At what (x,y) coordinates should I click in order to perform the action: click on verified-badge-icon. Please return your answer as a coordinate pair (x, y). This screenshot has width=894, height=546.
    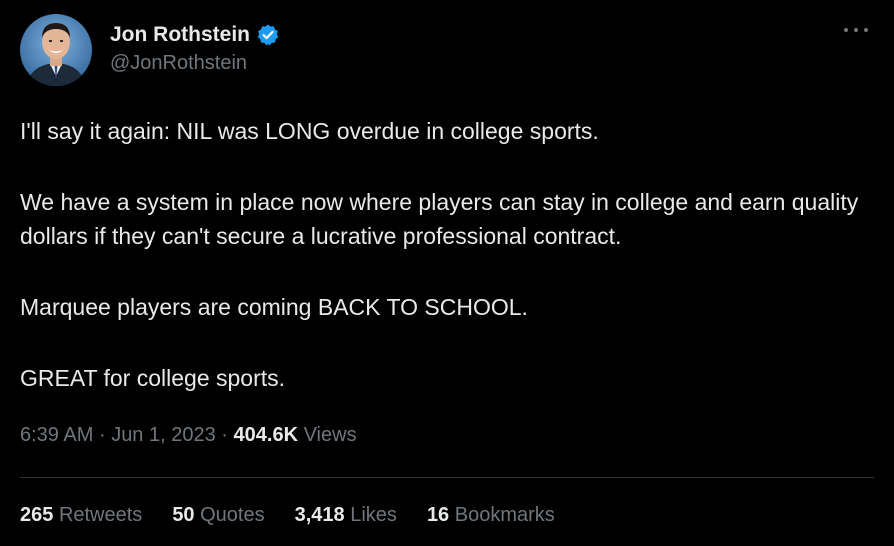
    Looking at the image, I should click on (268, 35).